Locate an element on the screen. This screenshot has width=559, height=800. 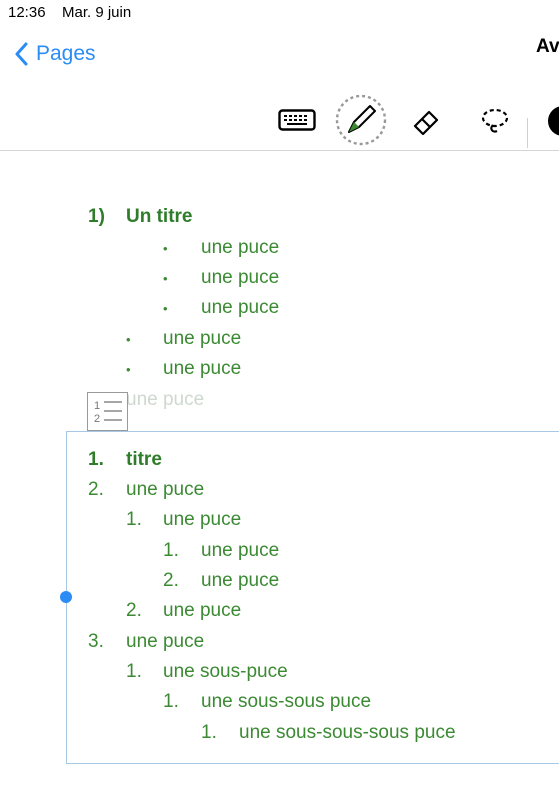
pen-icon is located at coordinates (361, 120).